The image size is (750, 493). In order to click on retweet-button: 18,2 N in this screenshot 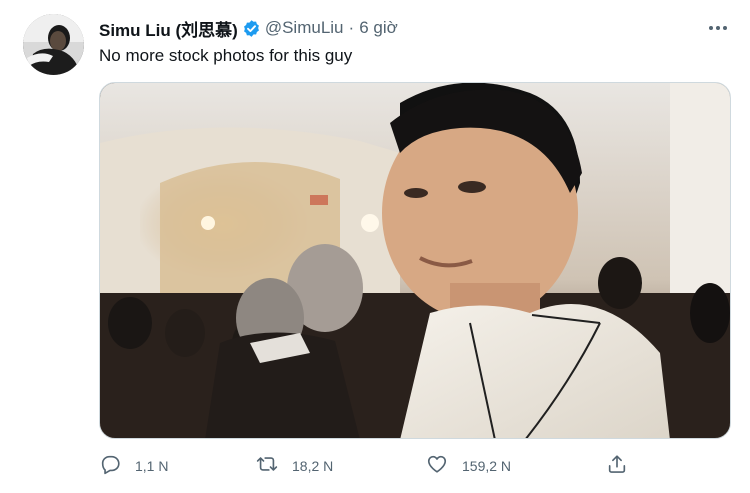, I will do `click(294, 466)`.